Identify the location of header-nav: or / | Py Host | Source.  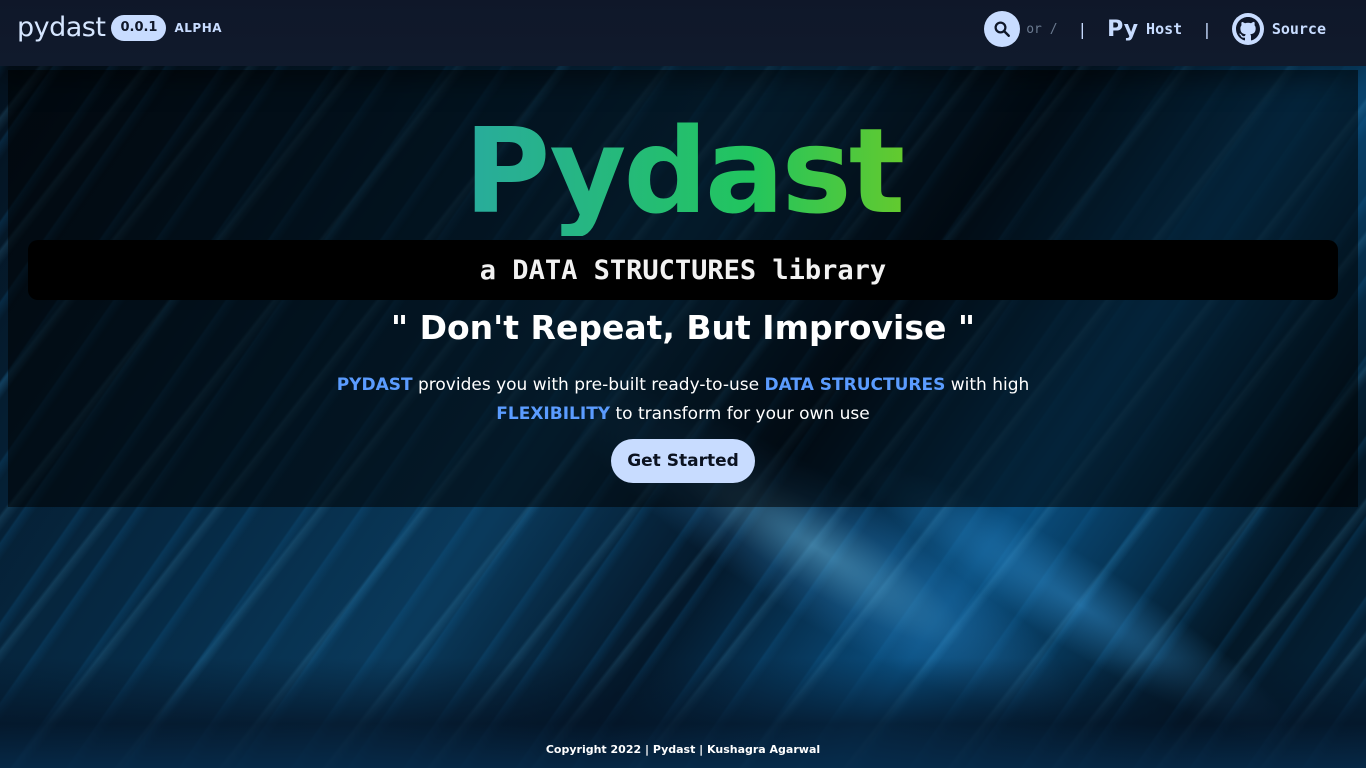
(1155, 29).